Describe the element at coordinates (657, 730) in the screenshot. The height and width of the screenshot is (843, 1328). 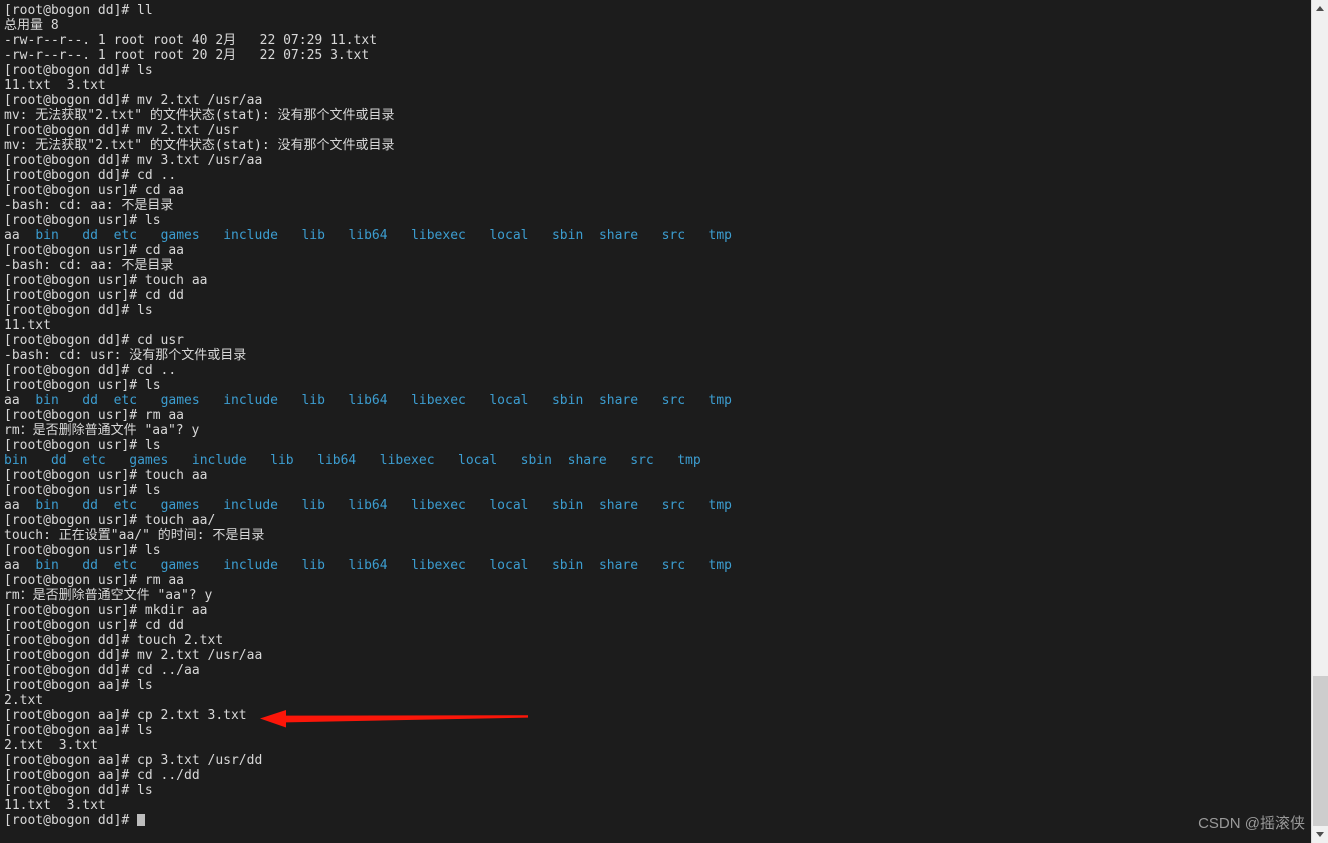
I see `terminal-prompt-line: [root@bogon aa]# ls` at that location.